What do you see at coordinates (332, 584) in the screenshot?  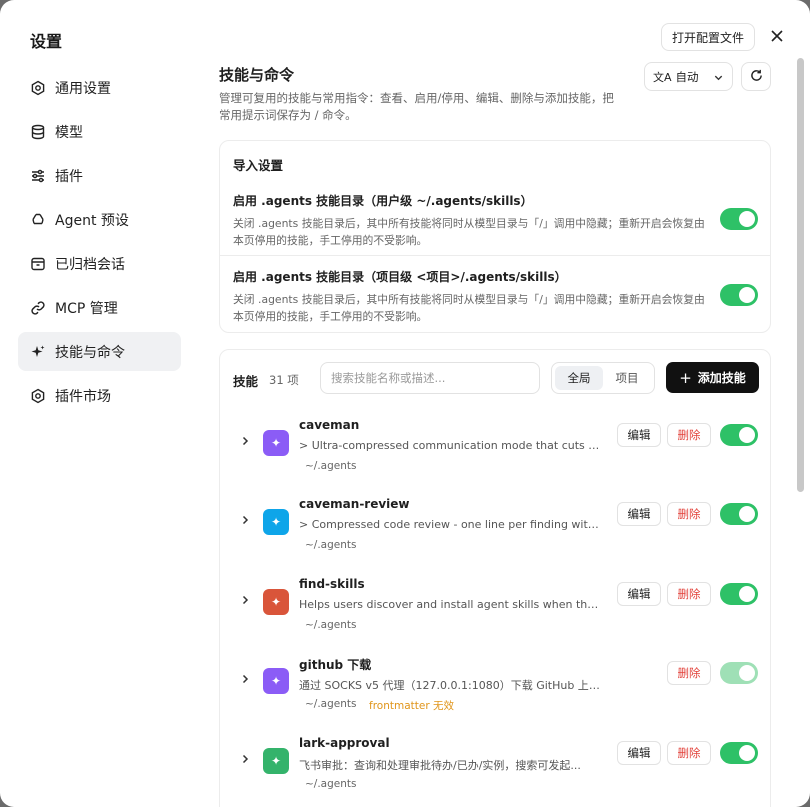 I see `skill-name: find-skills` at bounding box center [332, 584].